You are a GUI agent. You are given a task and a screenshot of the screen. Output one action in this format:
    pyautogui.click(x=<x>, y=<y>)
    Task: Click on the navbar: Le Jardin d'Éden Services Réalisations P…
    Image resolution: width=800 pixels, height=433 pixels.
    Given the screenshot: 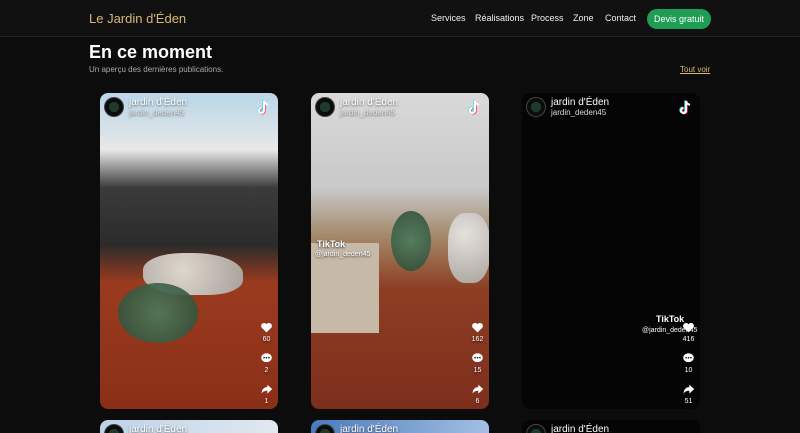 What is the action you would take?
    pyautogui.click(x=400, y=18)
    